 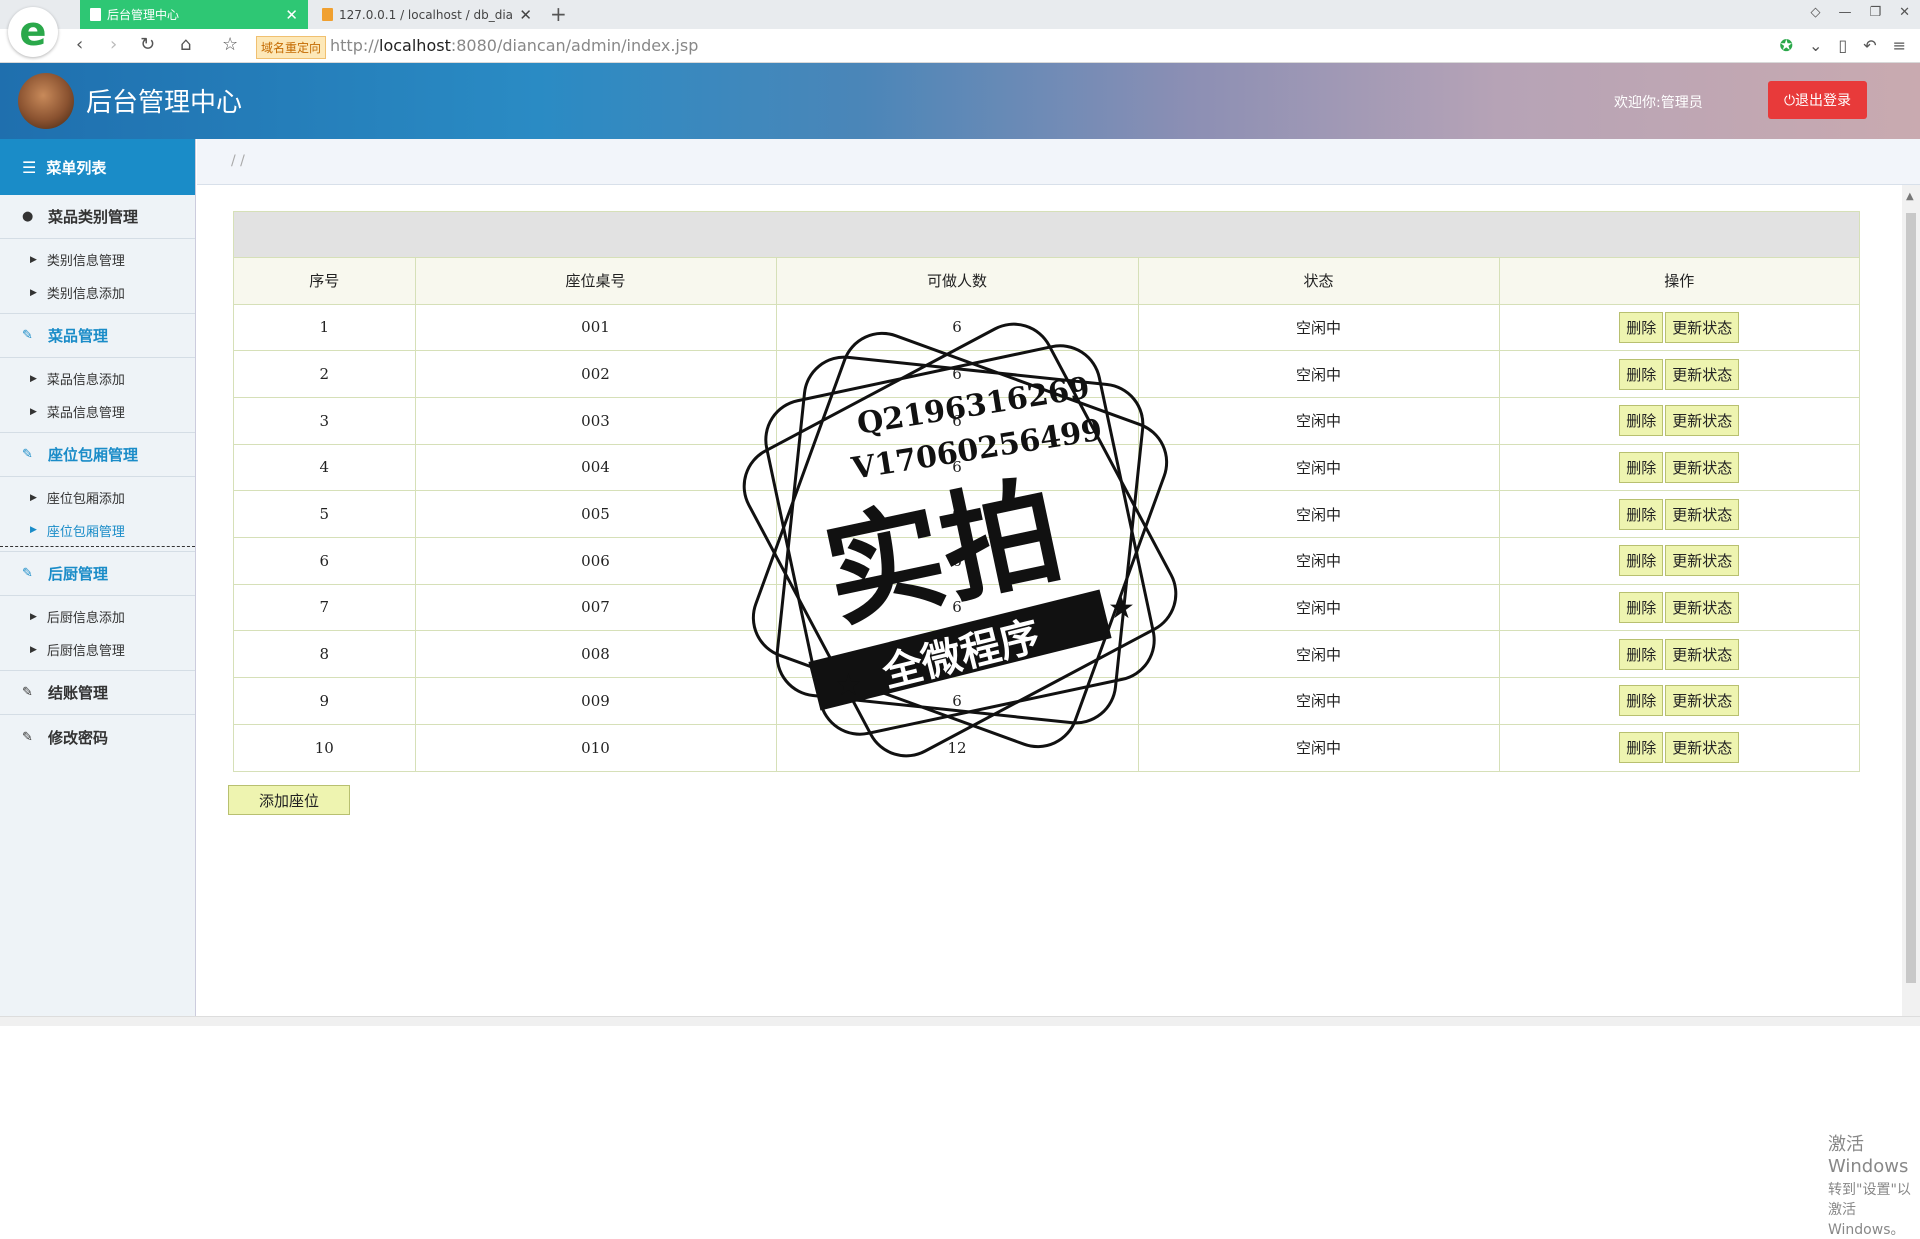 I want to click on sidebar-item-kitchen-manage: ▶ 后厨信息管理, so click(x=97, y=649).